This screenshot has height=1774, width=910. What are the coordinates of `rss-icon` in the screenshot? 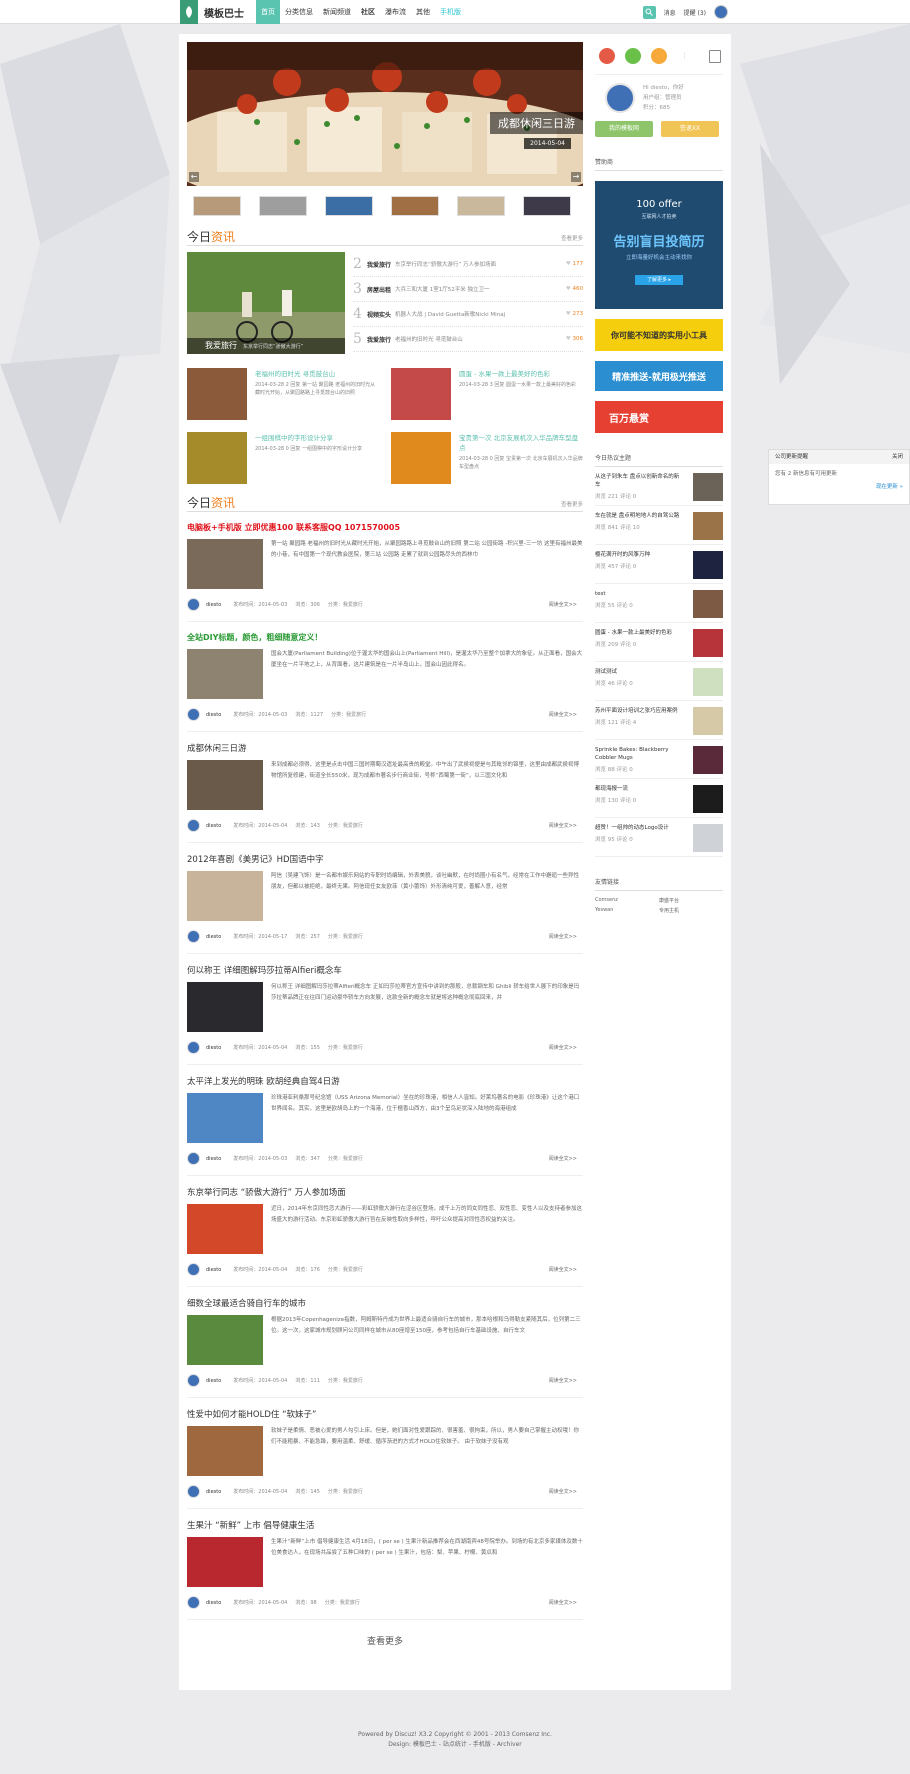 It's located at (659, 56).